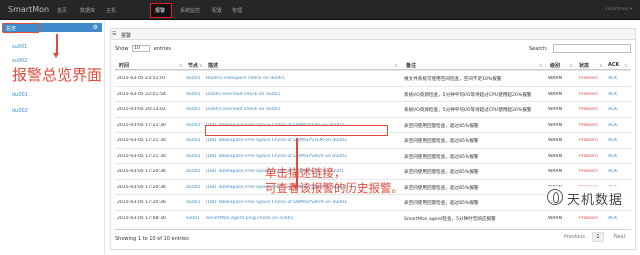 This screenshot has width=640, height=255. Describe the element at coordinates (28, 9) in the screenshot. I see `brand-logo: SmartMon` at that location.